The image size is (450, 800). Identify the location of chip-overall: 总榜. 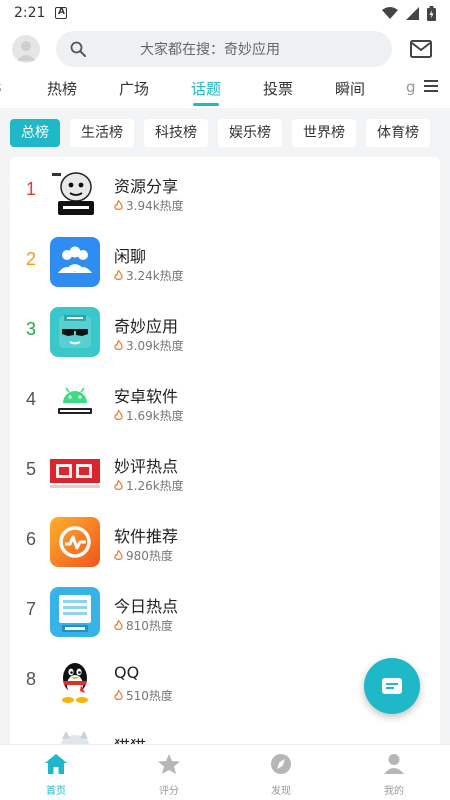
(35, 133).